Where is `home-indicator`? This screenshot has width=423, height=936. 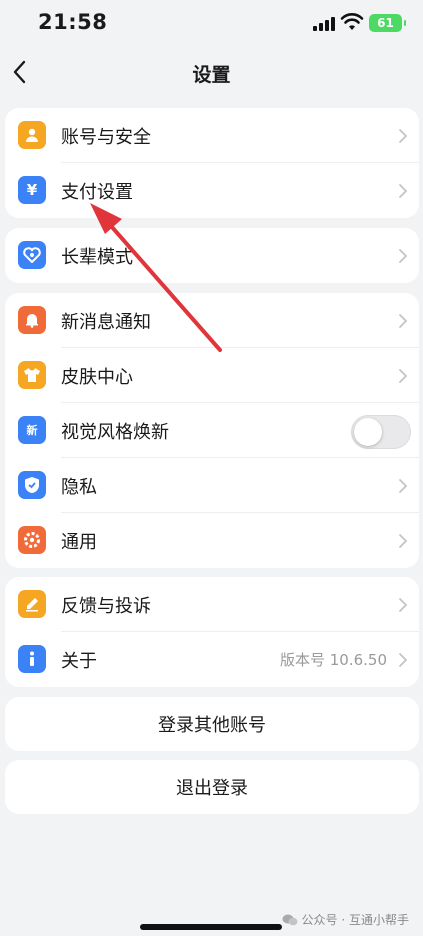 home-indicator is located at coordinates (211, 927).